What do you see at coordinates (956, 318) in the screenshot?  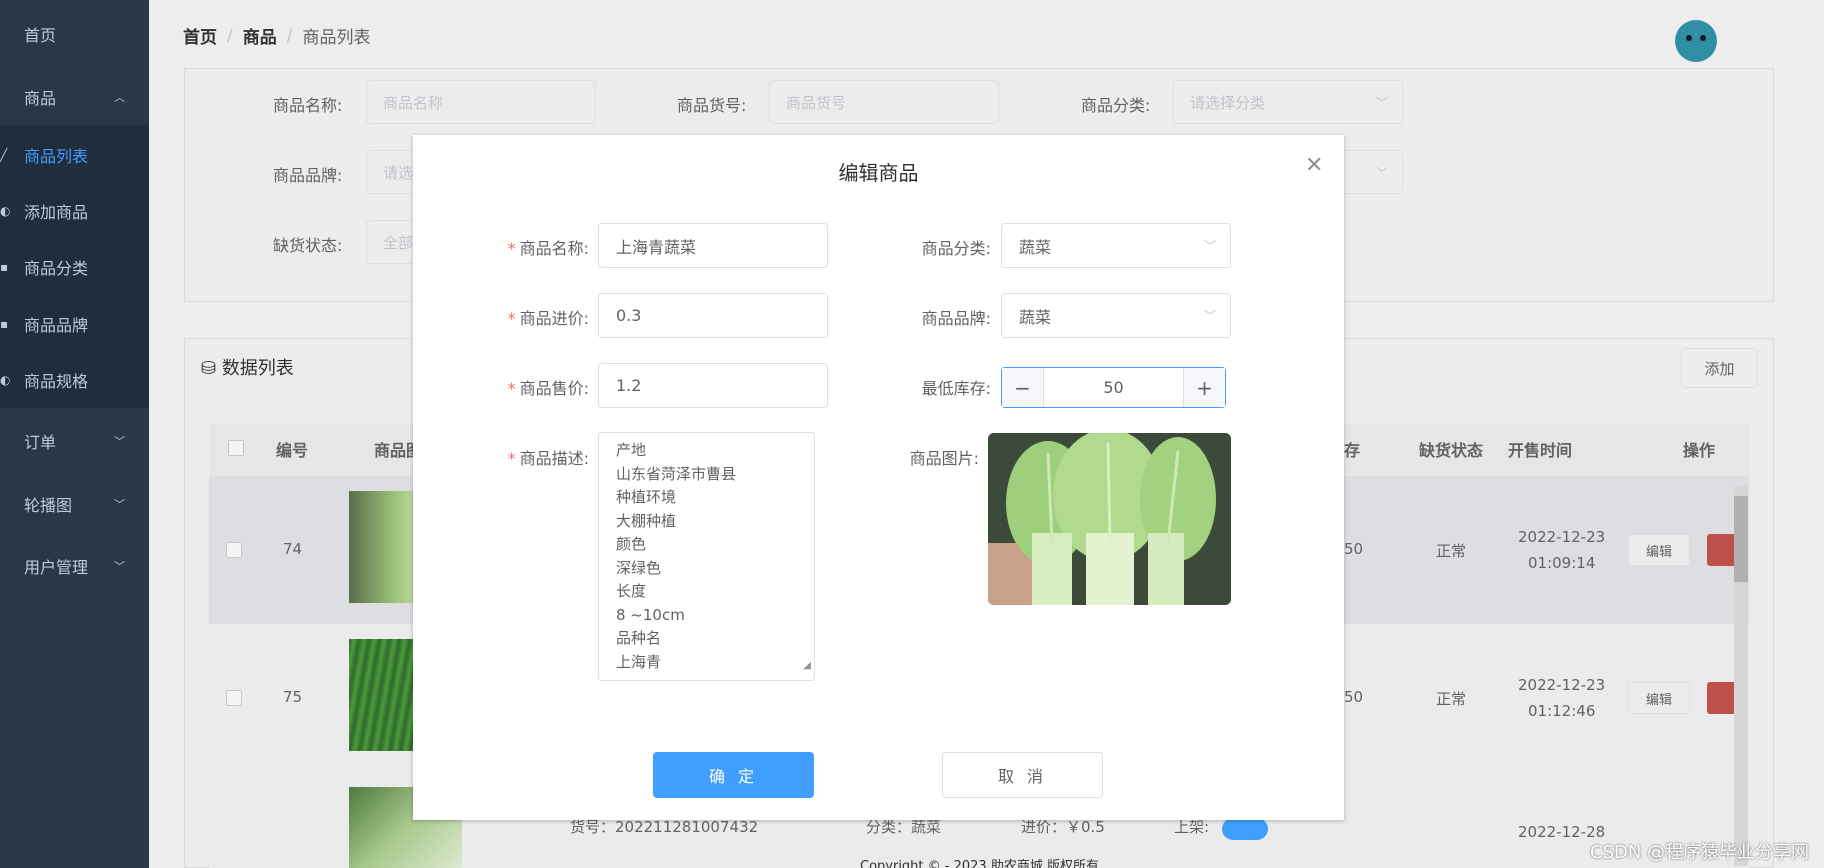 I see `brand-label: 商品品牌:` at bounding box center [956, 318].